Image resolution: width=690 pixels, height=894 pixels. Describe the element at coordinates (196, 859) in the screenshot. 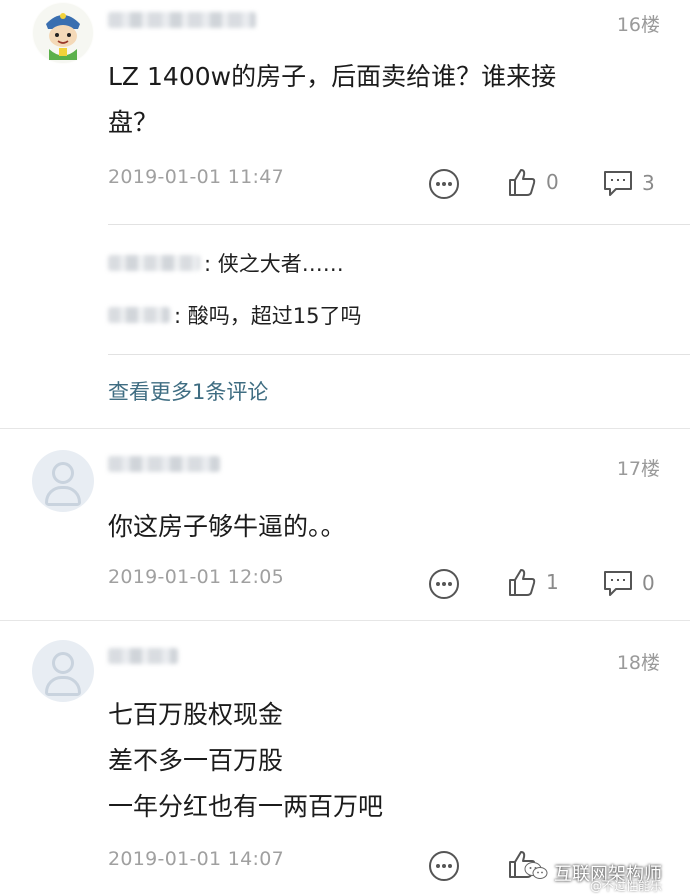

I see `comment-date: 2019-01-01 14:07` at that location.